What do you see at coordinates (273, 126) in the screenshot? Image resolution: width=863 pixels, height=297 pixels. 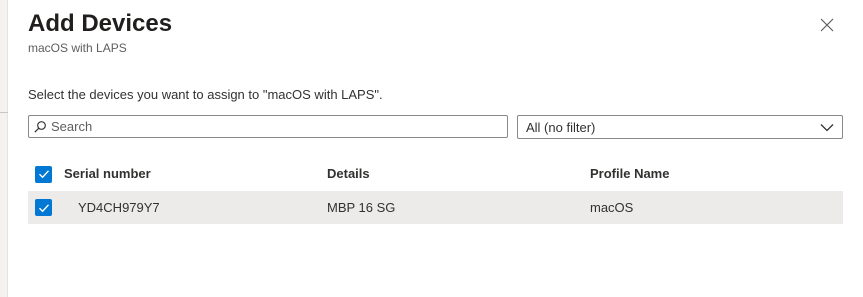 I see `search-input` at bounding box center [273, 126].